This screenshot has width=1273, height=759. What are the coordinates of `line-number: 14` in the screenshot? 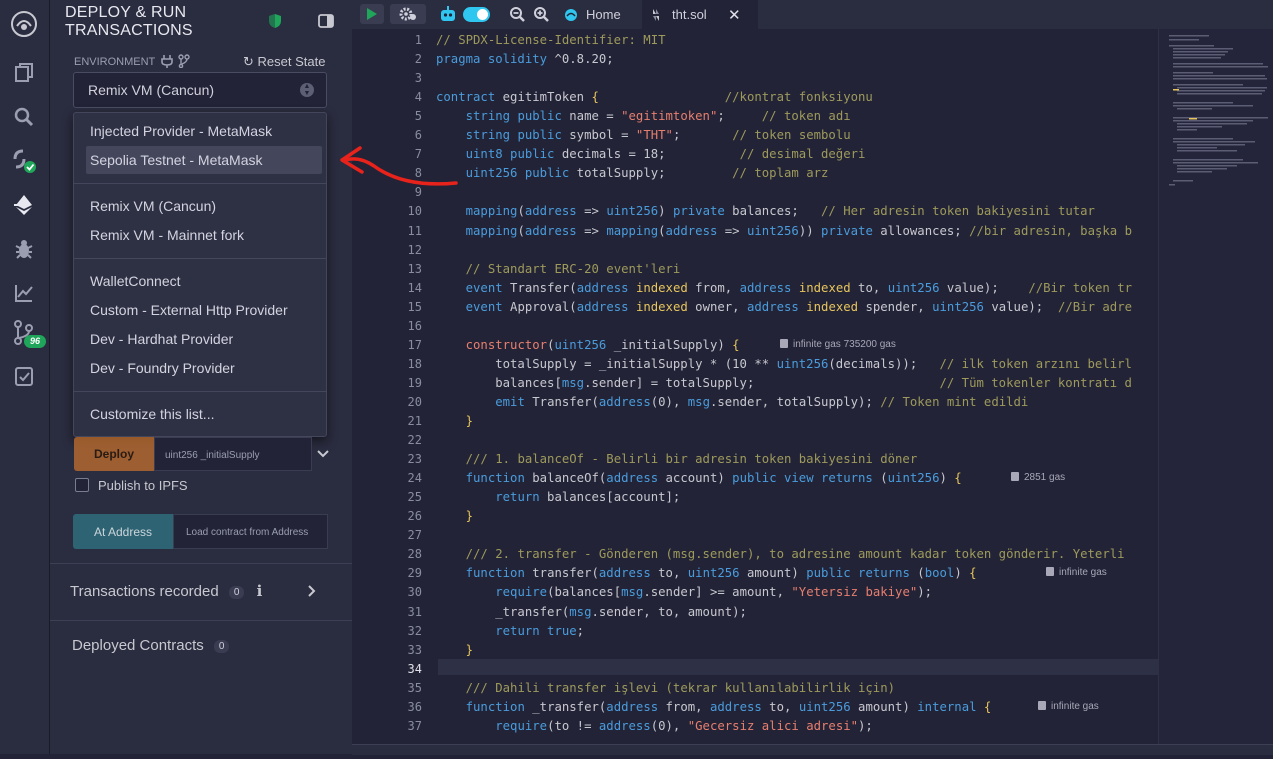 It's located at (414, 287).